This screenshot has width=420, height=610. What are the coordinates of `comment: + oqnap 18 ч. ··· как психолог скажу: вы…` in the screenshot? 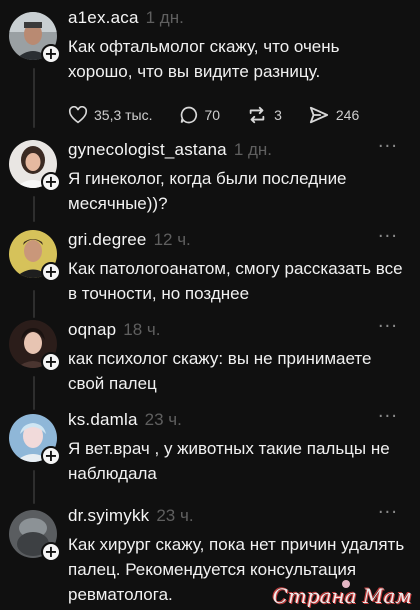 It's located at (210, 356).